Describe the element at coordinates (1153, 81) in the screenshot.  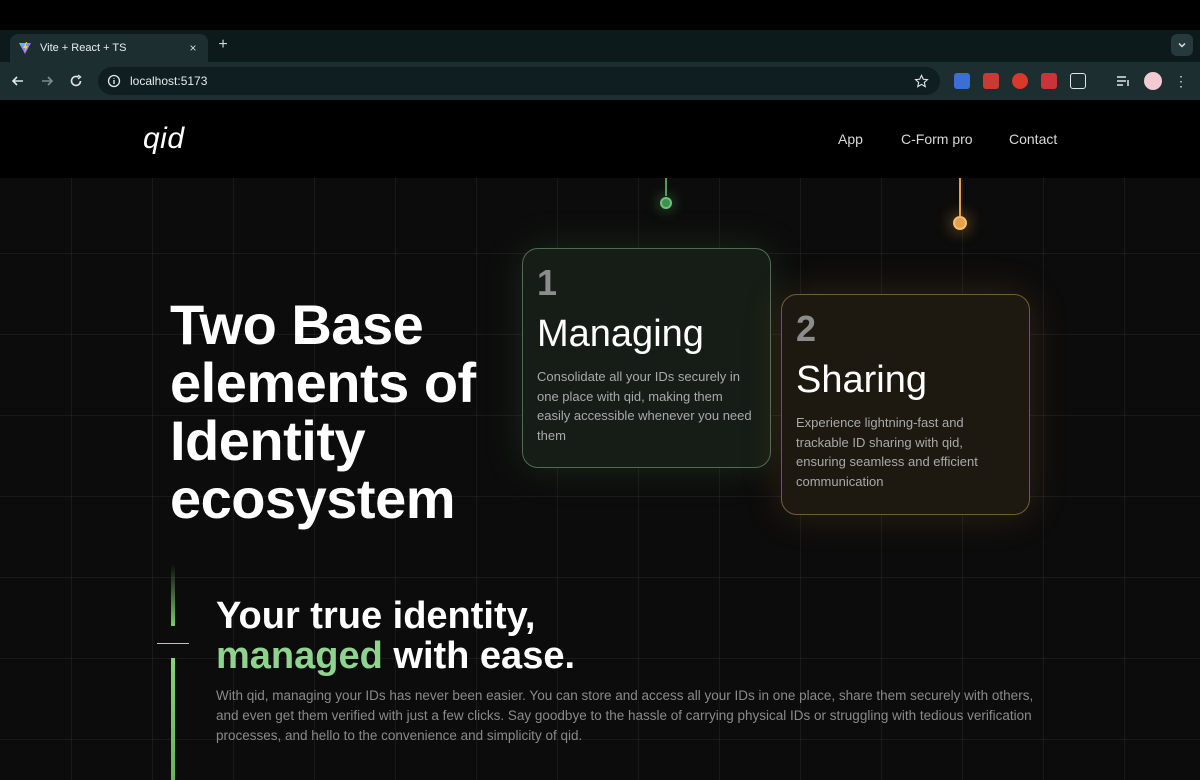
I see `profile-avatar` at that location.